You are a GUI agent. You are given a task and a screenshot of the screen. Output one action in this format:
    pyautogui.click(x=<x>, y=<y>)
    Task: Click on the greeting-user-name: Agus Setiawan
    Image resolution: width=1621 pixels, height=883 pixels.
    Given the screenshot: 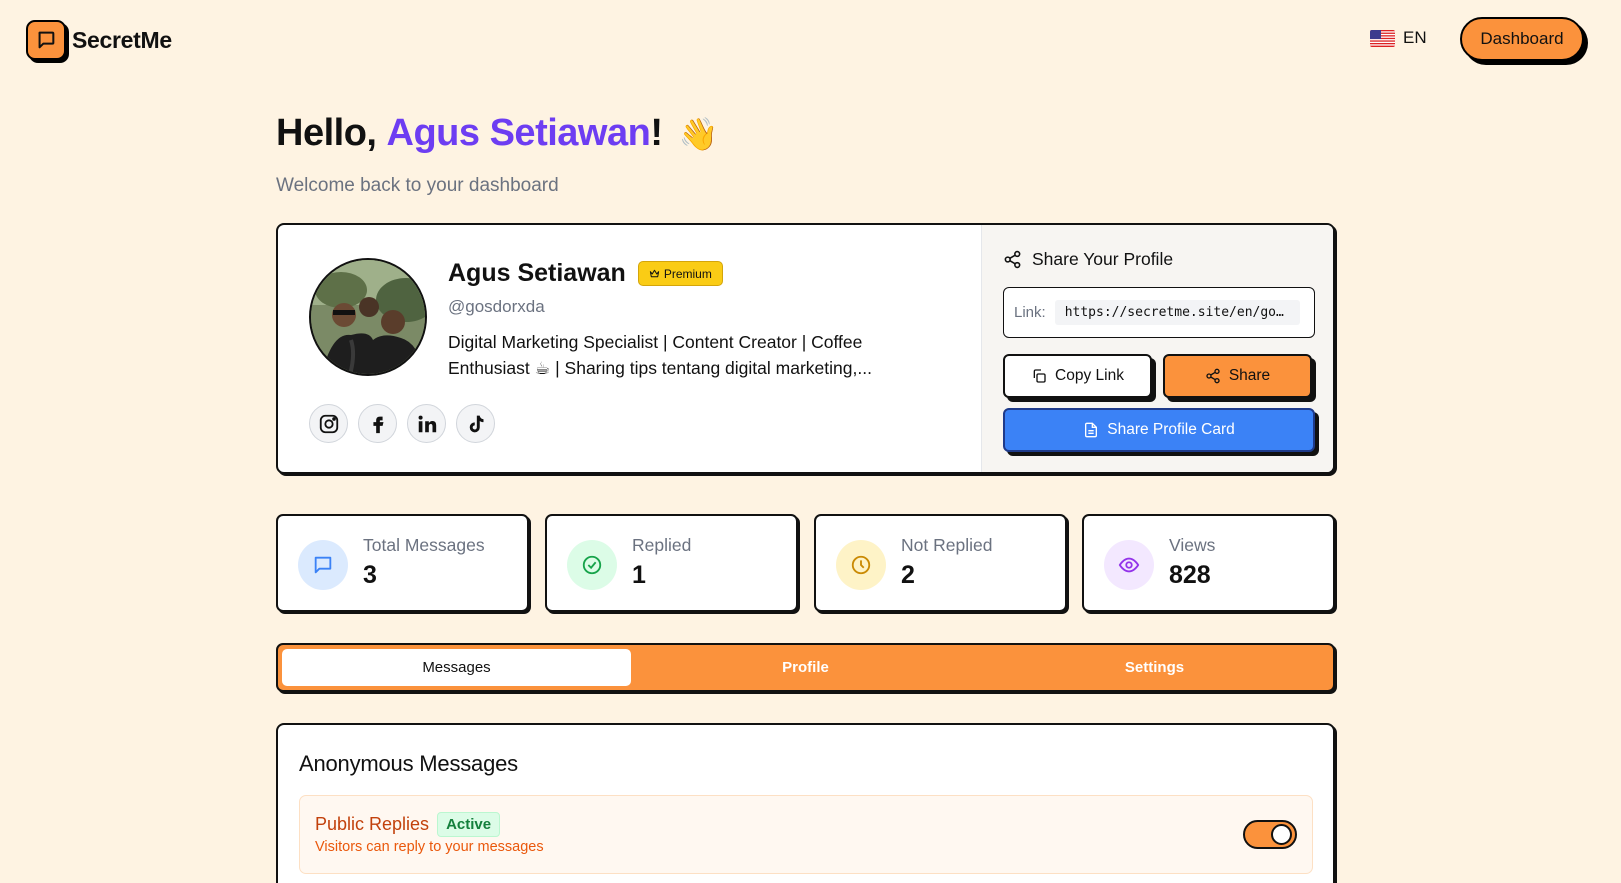 What is the action you would take?
    pyautogui.click(x=518, y=133)
    